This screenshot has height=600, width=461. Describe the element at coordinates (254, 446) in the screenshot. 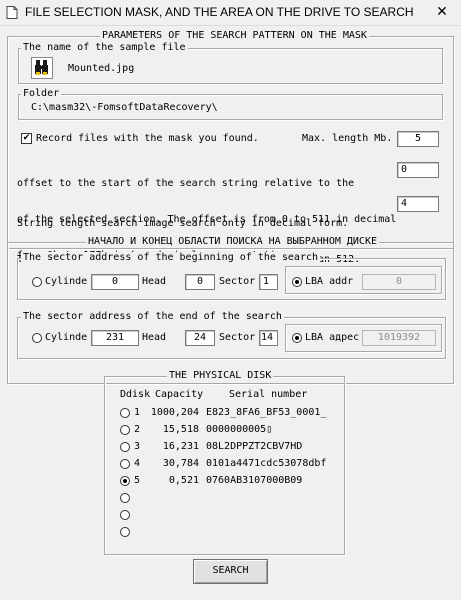

I see `disk-serial: 08L2DPPZT2CBV7HD` at that location.